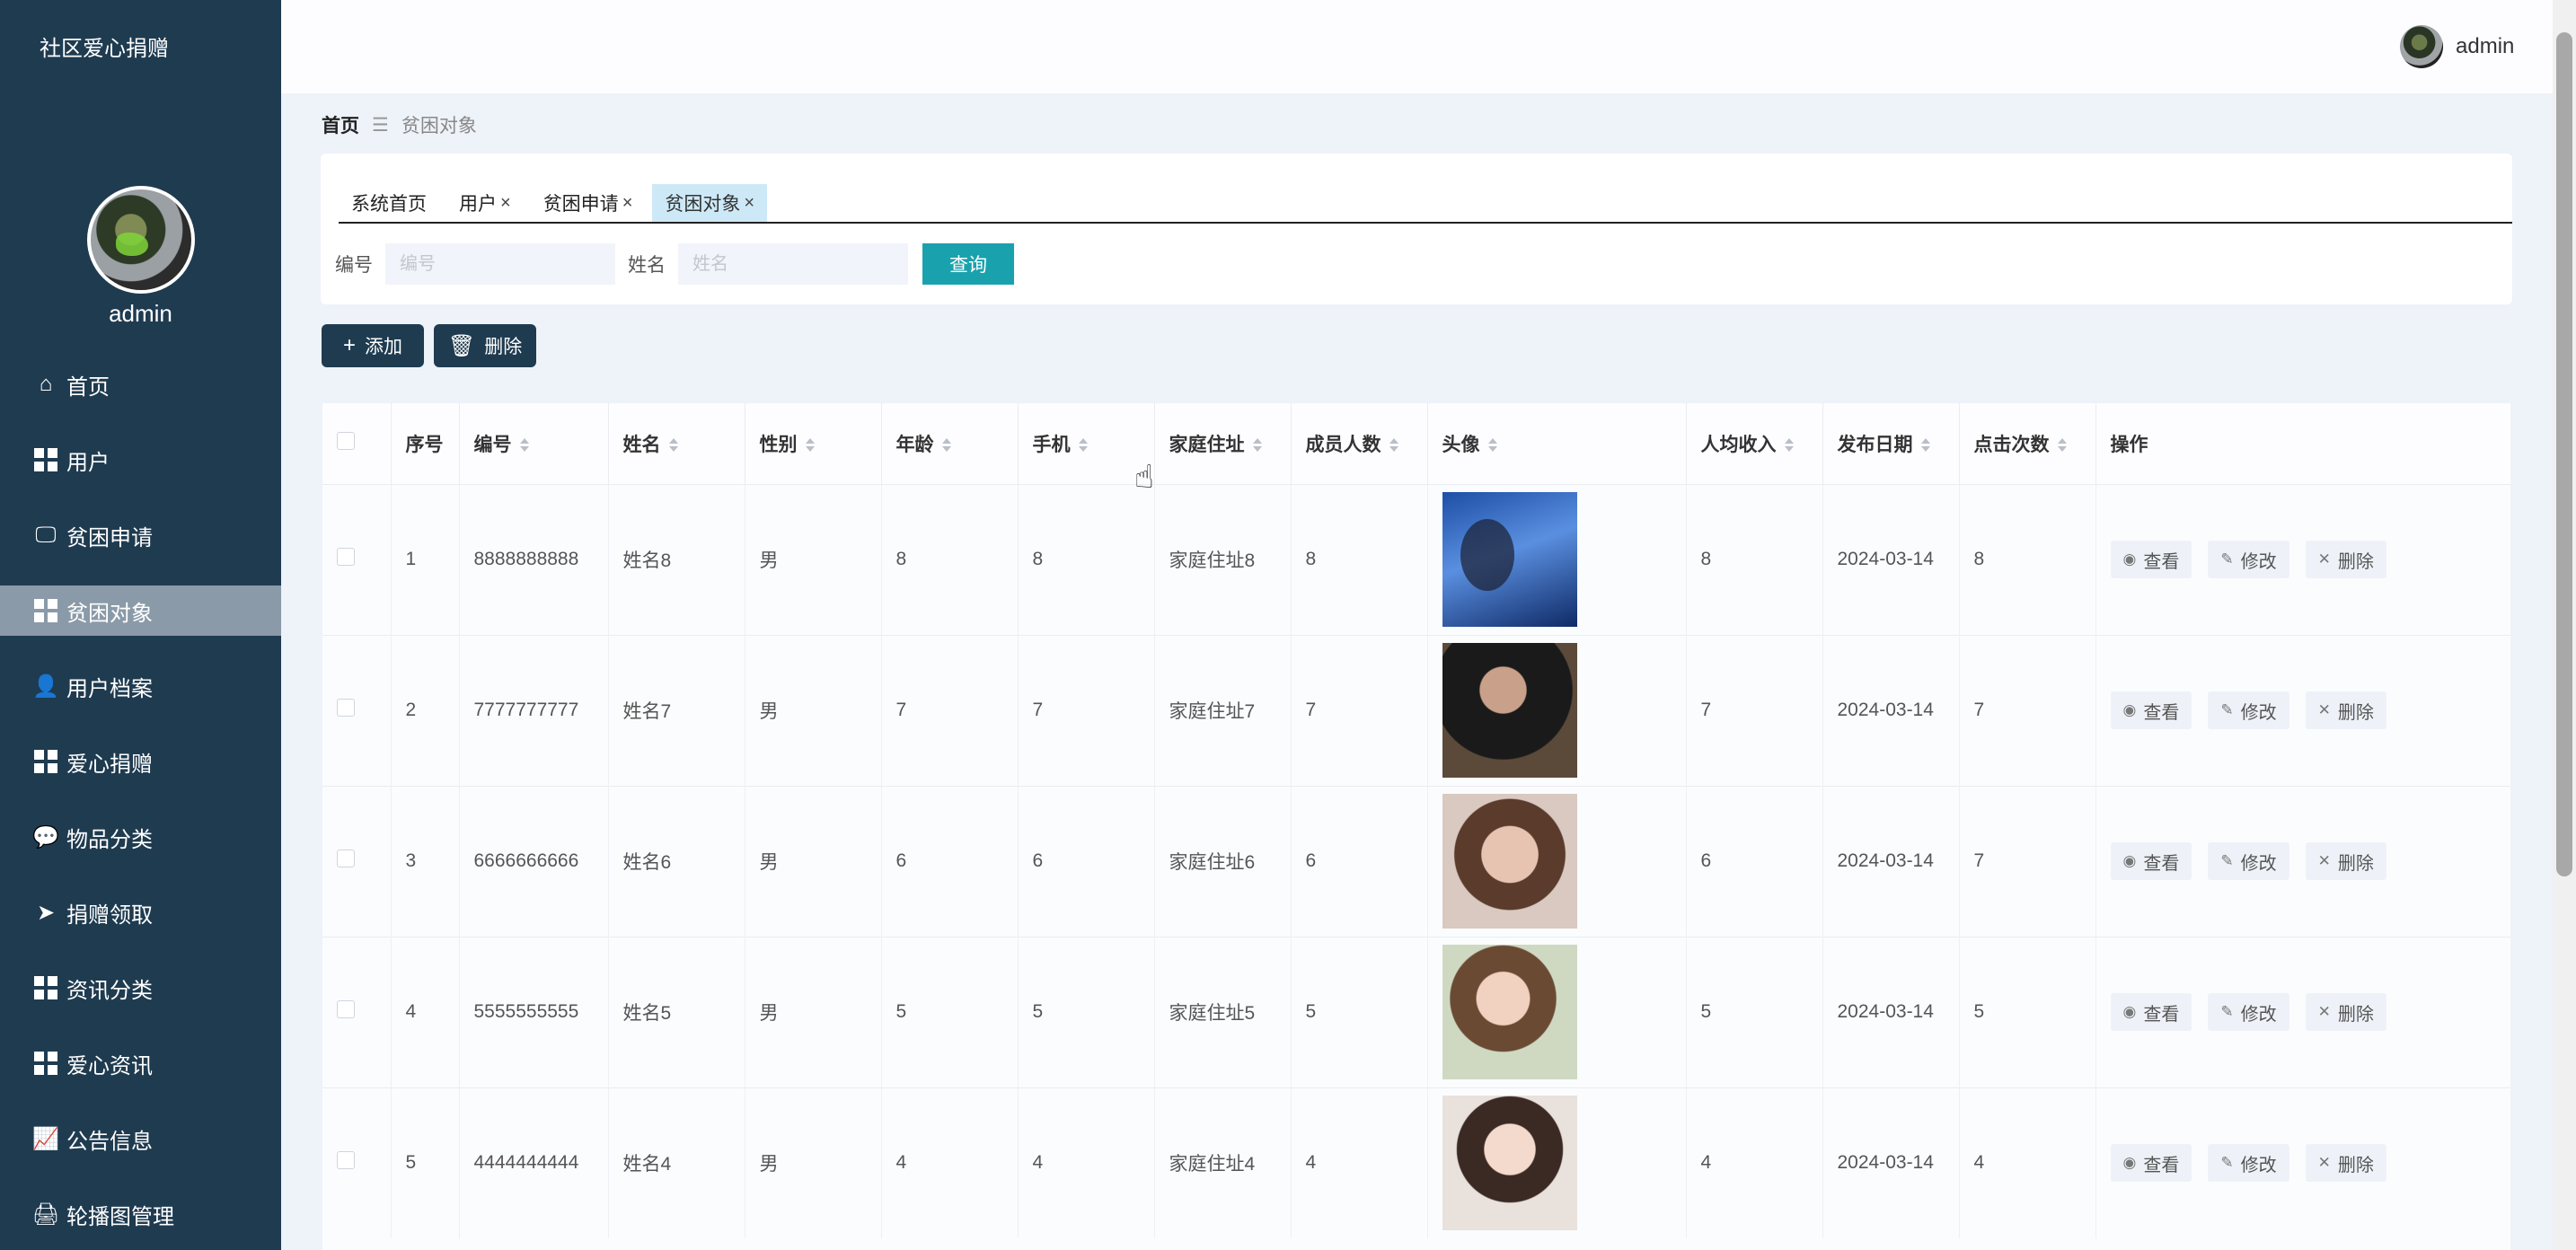 The image size is (2576, 1250). What do you see at coordinates (534, 443) in the screenshot?
I see `column-header: 编号` at bounding box center [534, 443].